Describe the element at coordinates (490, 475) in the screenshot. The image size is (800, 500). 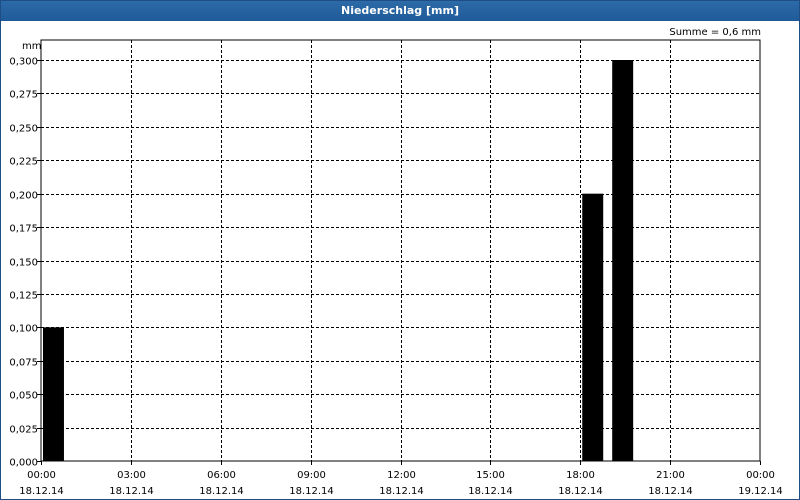
I see `x-tick-time-label: 15:00` at that location.